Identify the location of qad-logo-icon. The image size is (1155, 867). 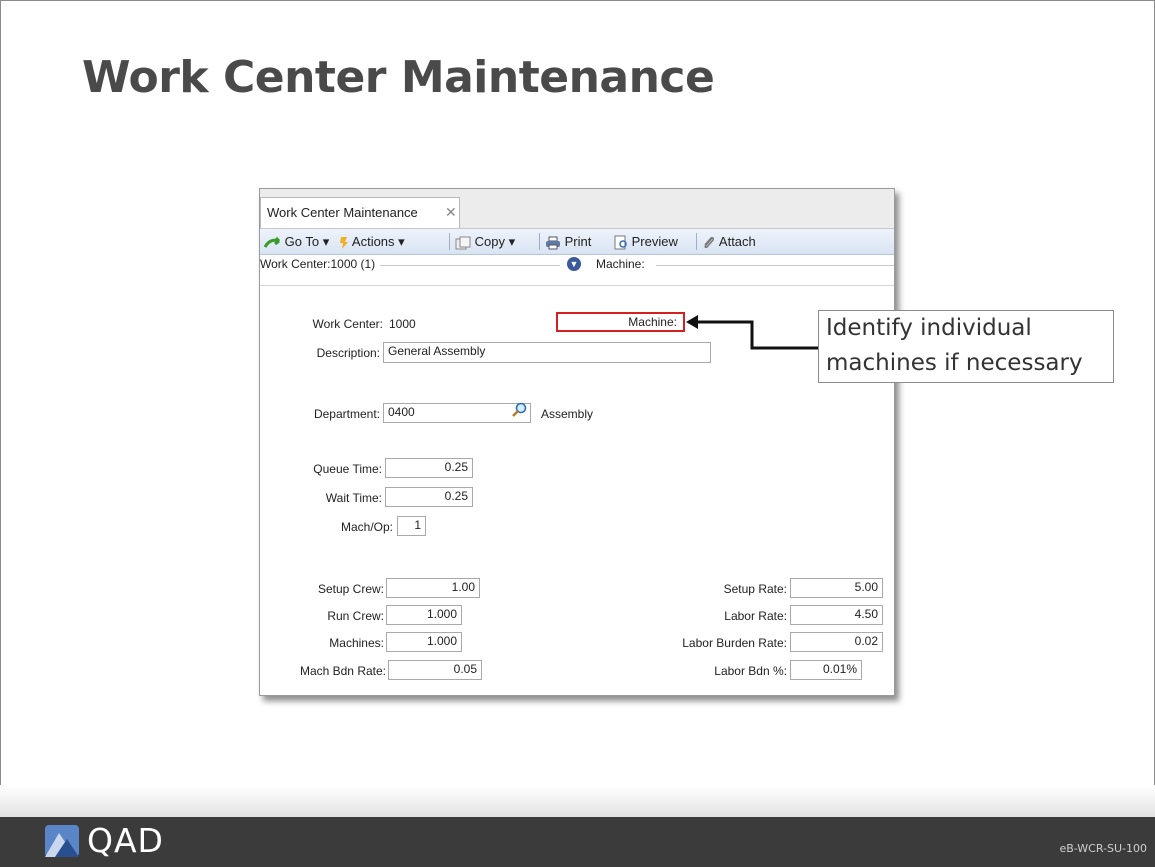
(62, 841).